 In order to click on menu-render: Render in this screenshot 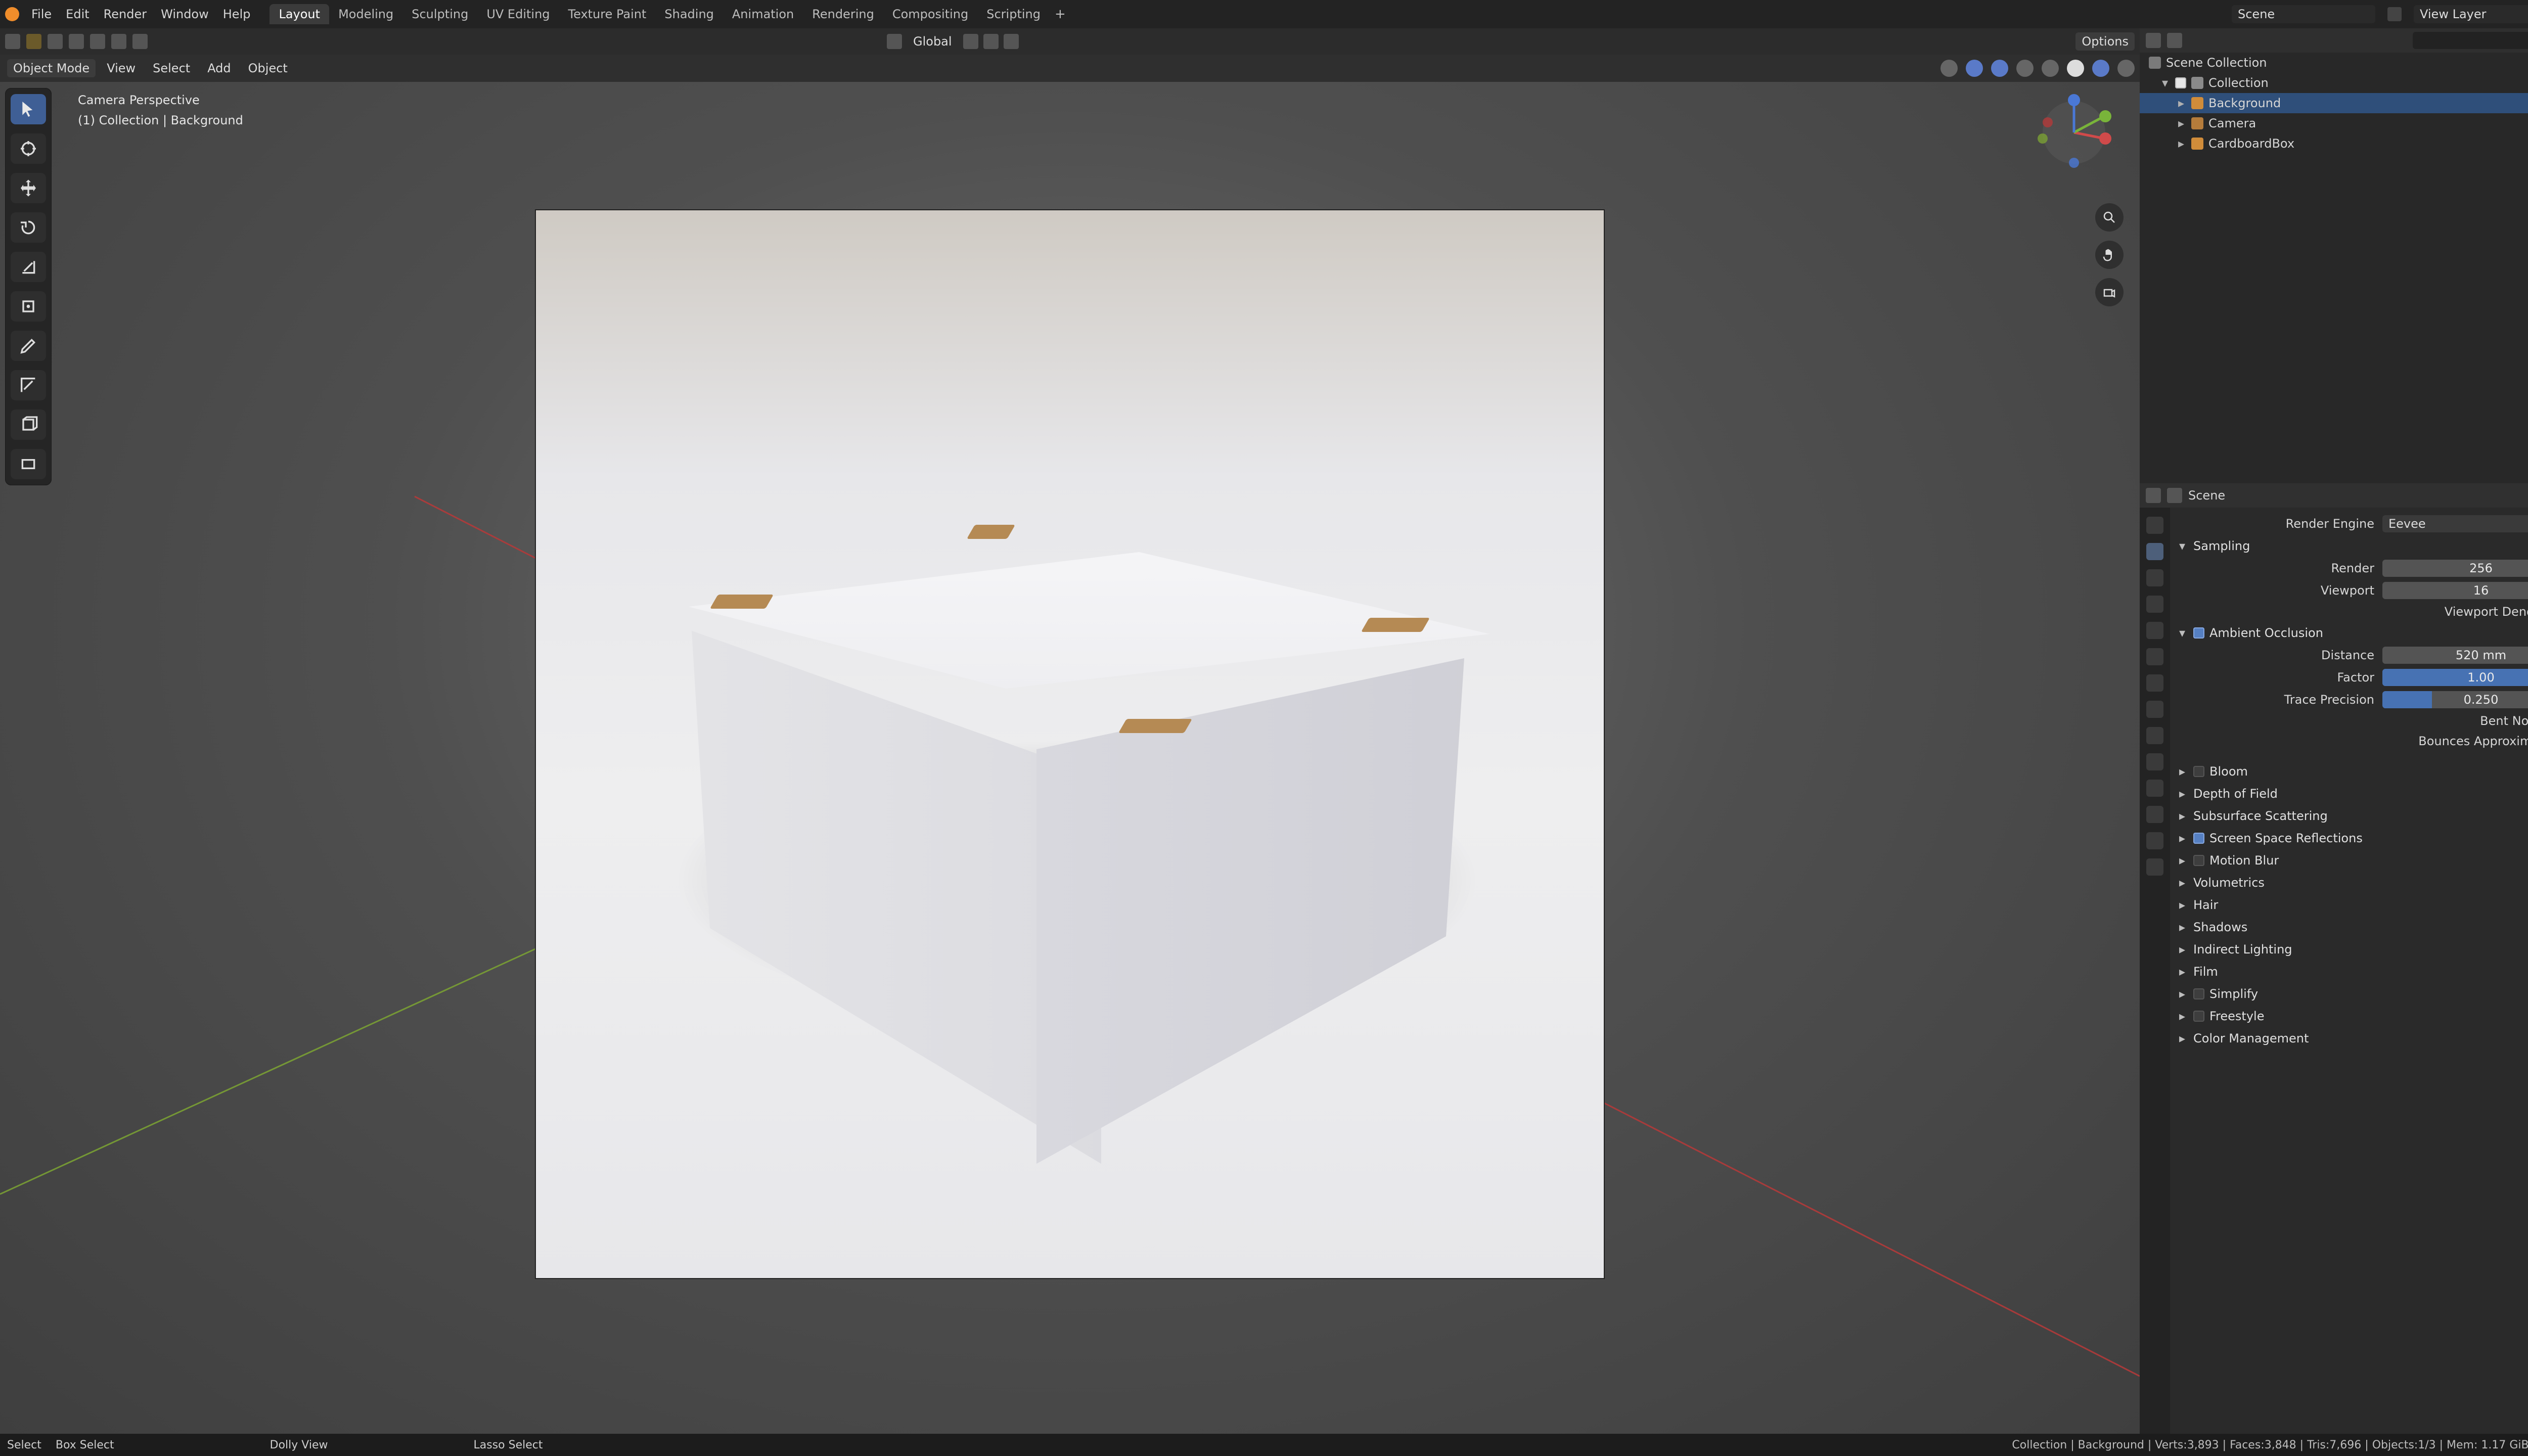, I will do `click(126, 14)`.